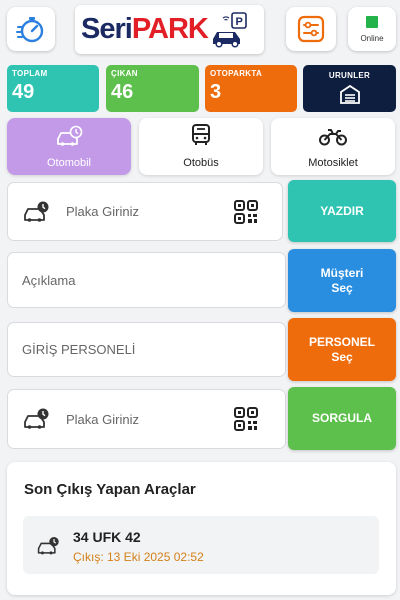  I want to click on svg-text: P, so click(238, 22).